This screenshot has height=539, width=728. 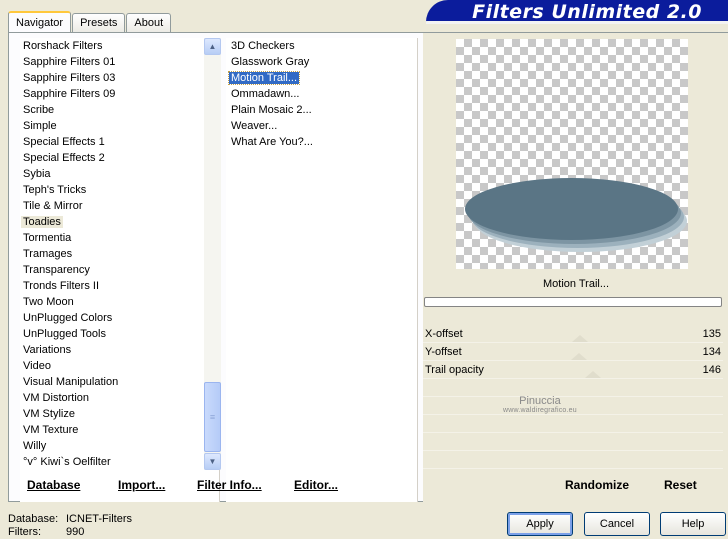 What do you see at coordinates (64, 158) in the screenshot?
I see `category-item-label: Special Effects 2` at bounding box center [64, 158].